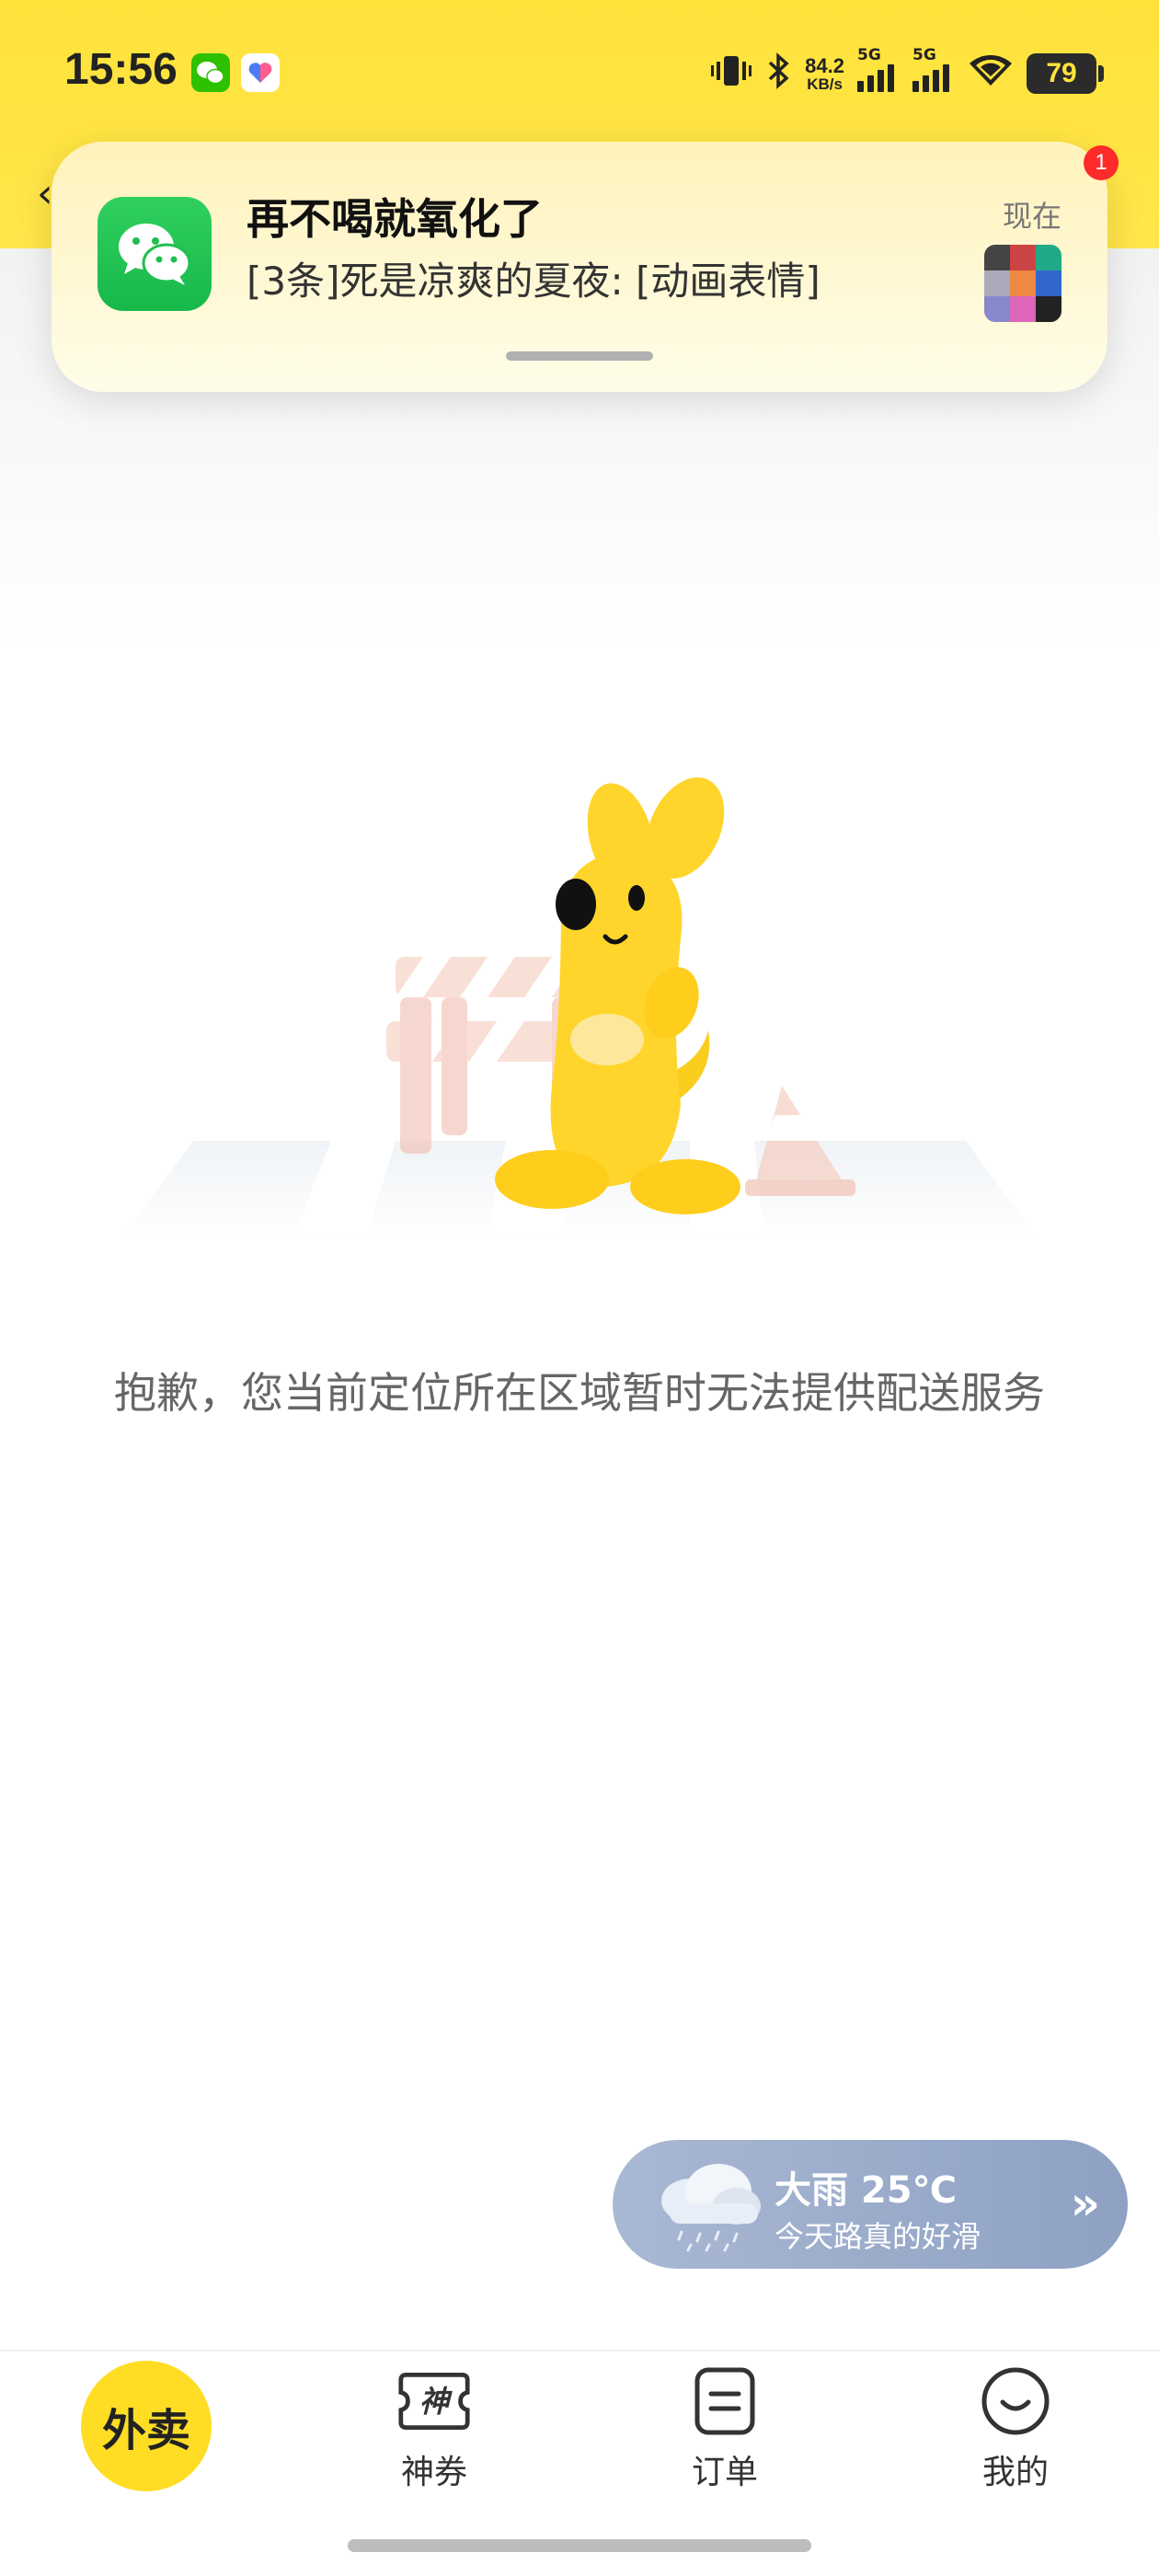 The height and width of the screenshot is (2576, 1159). Describe the element at coordinates (395, 219) in the screenshot. I see `notification-title: 再不喝就氧化了` at that location.